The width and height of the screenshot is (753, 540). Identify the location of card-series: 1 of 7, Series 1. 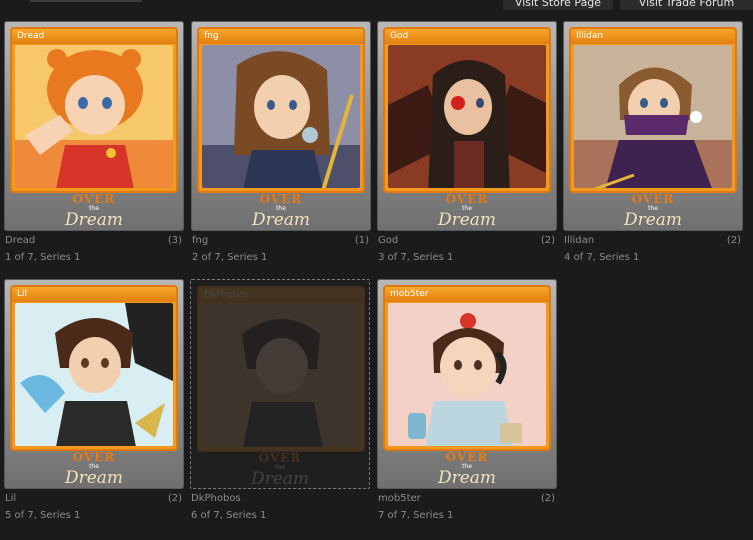
(43, 257).